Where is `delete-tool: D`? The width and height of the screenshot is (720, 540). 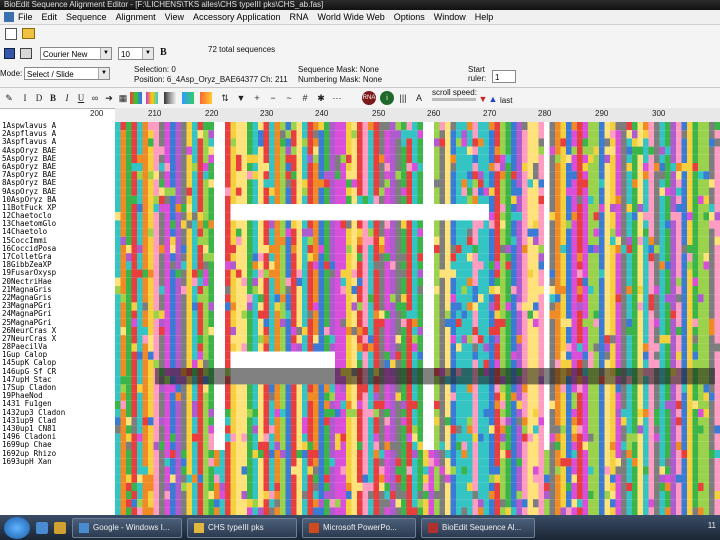 delete-tool: D is located at coordinates (39, 98).